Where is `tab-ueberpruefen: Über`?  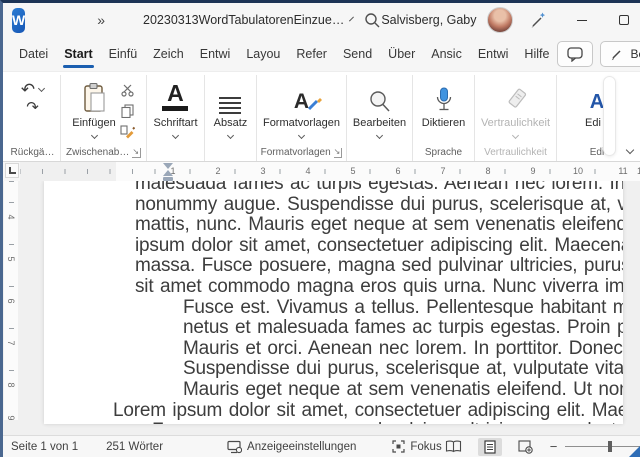
tab-ueberpruefen: Über is located at coordinates (401, 54).